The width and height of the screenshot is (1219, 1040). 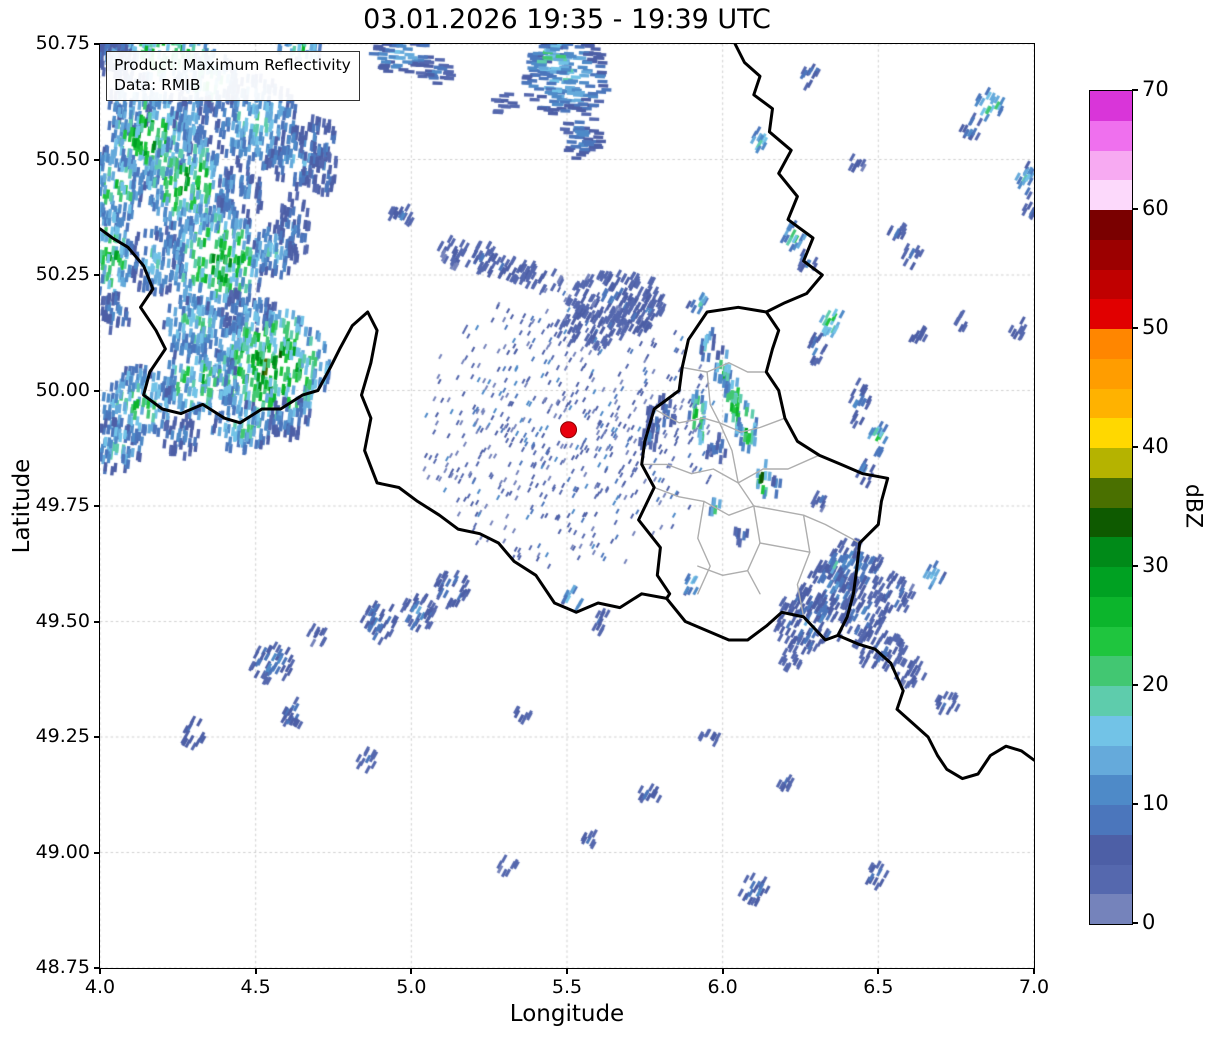 What do you see at coordinates (1155, 803) in the screenshot?
I see `colorbar-tick-label: 10` at bounding box center [1155, 803].